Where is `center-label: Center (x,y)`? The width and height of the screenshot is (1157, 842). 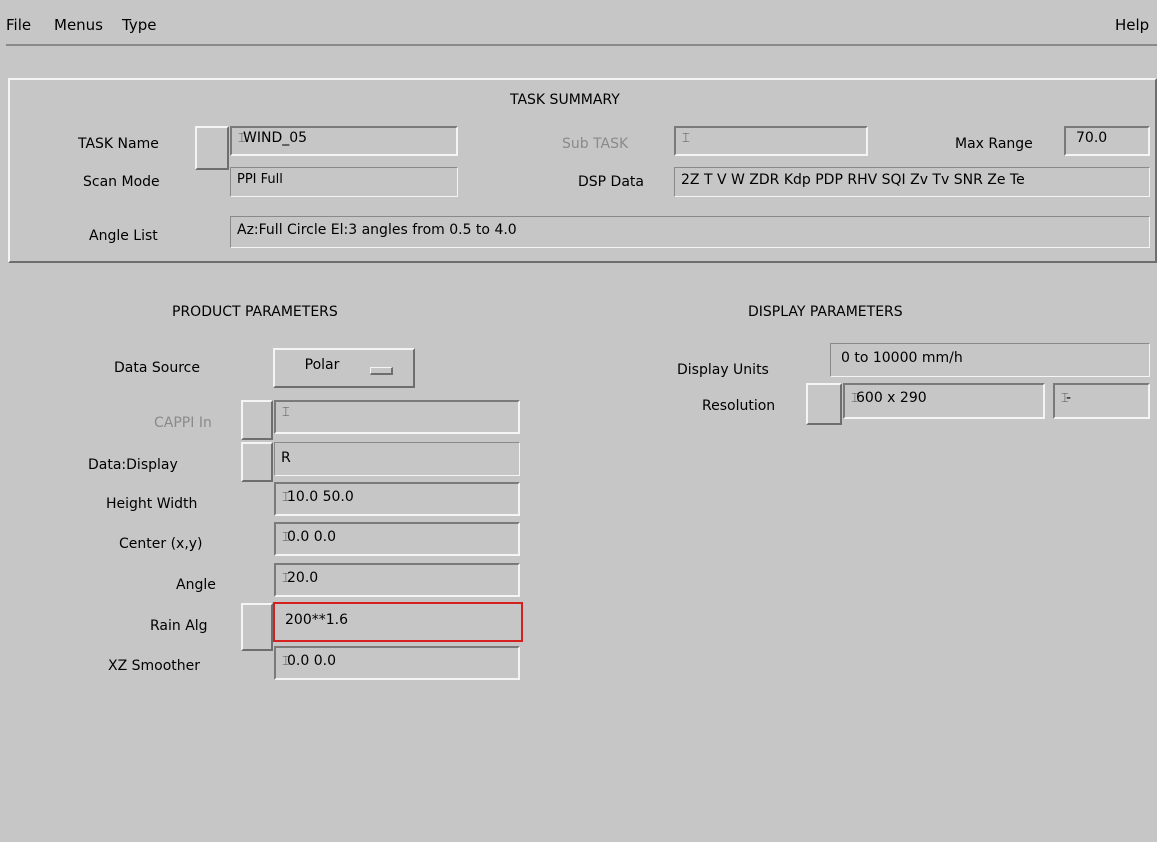 center-label: Center (x,y) is located at coordinates (161, 544).